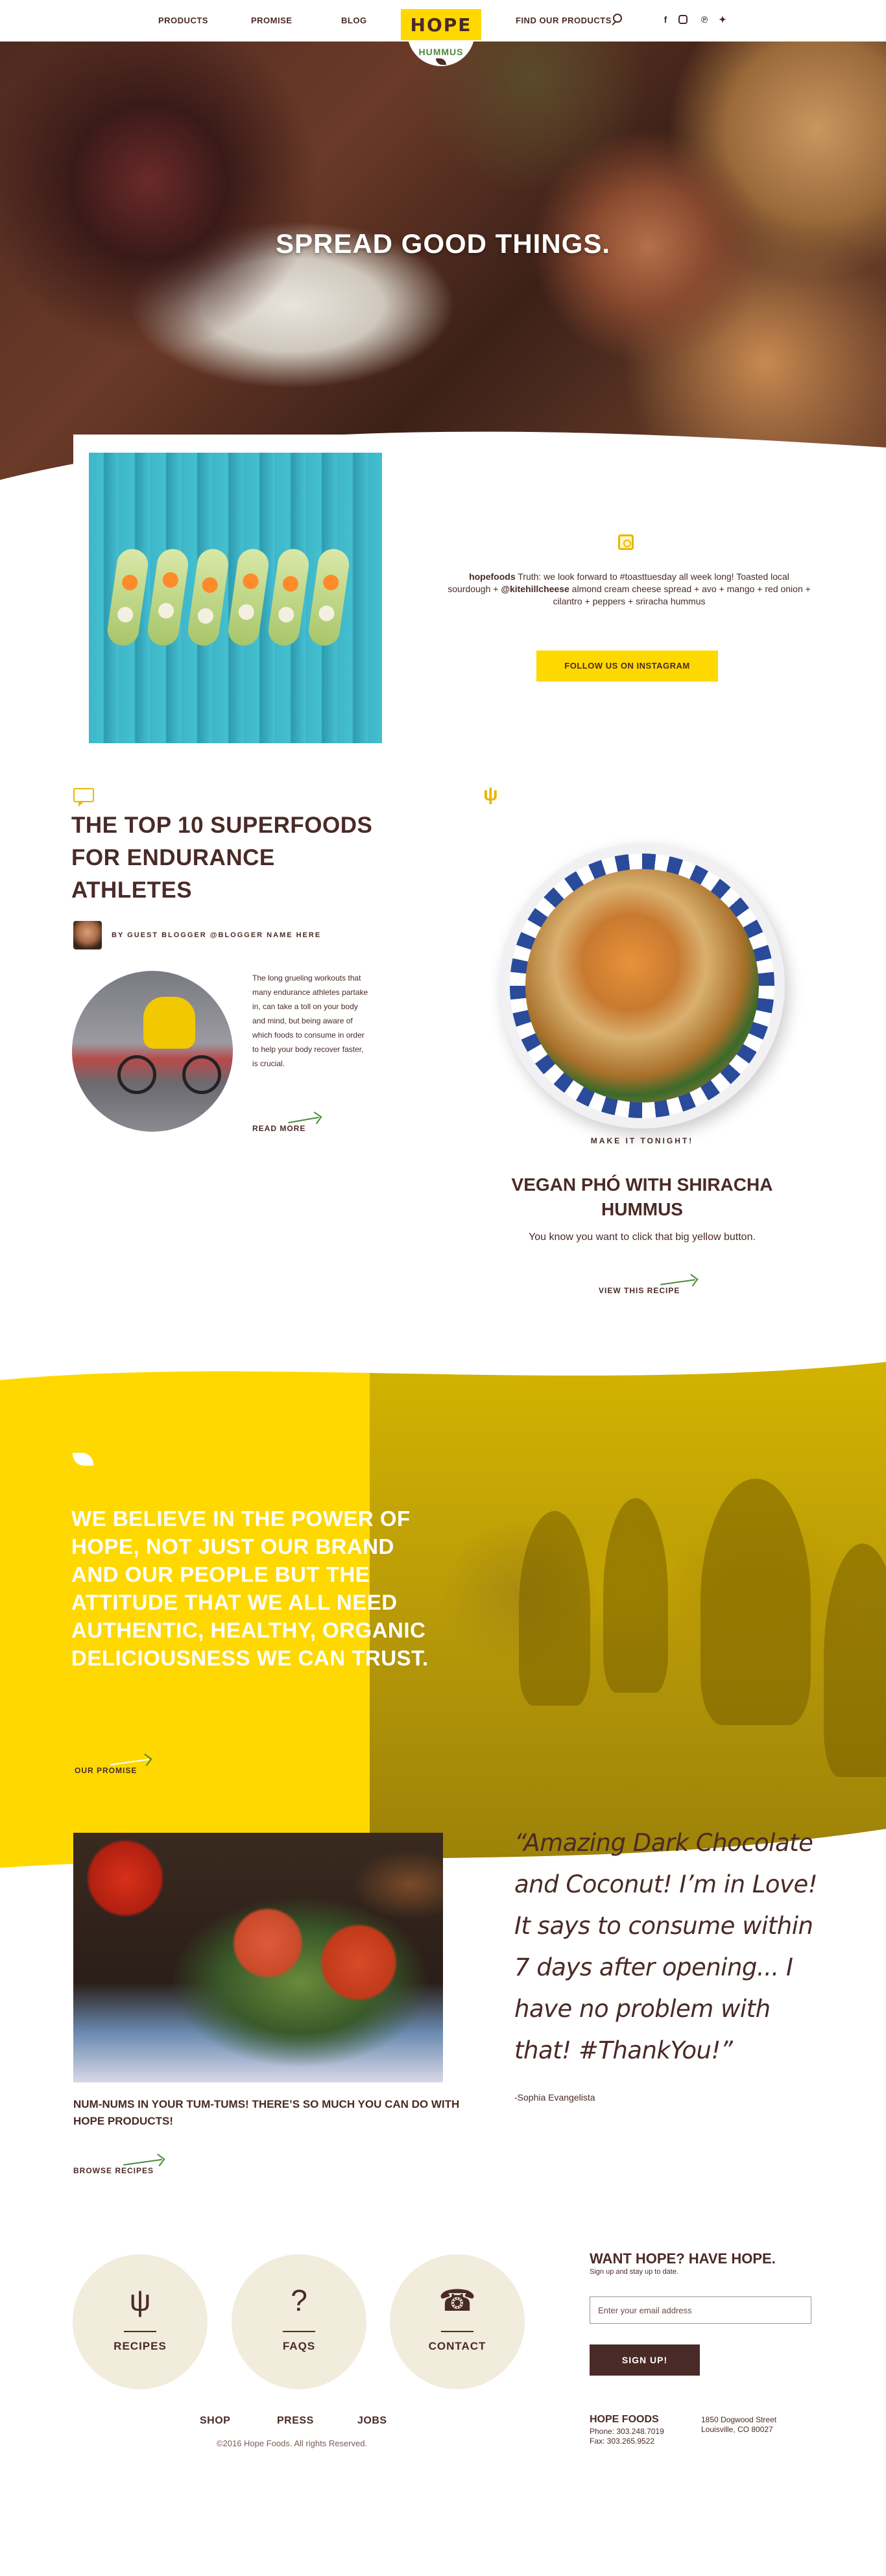  What do you see at coordinates (292, 2443) in the screenshot?
I see `copyright: ©2016 Hope Foods. All rights Reserved.` at bounding box center [292, 2443].